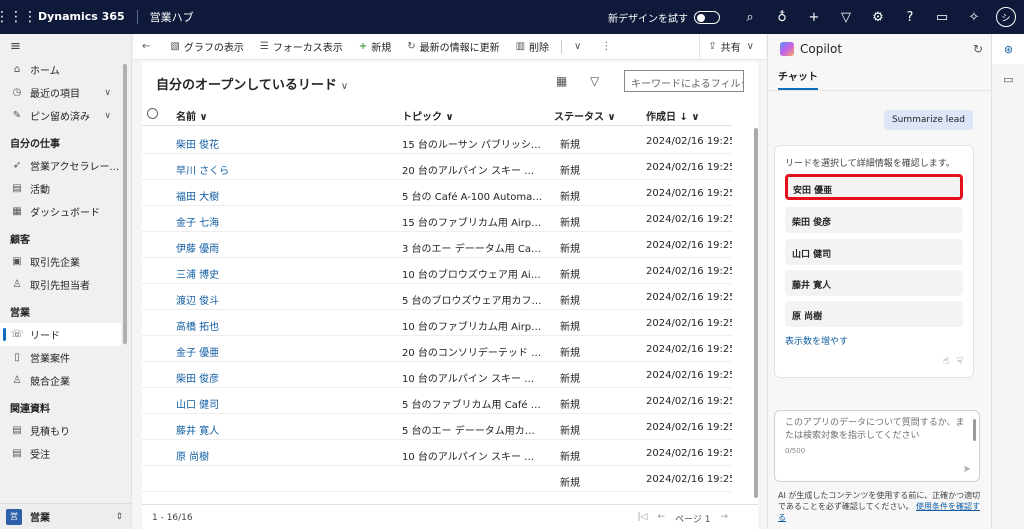 The image size is (1024, 529). Describe the element at coordinates (50, 432) in the screenshot. I see `nav-label: 見積もり` at that location.